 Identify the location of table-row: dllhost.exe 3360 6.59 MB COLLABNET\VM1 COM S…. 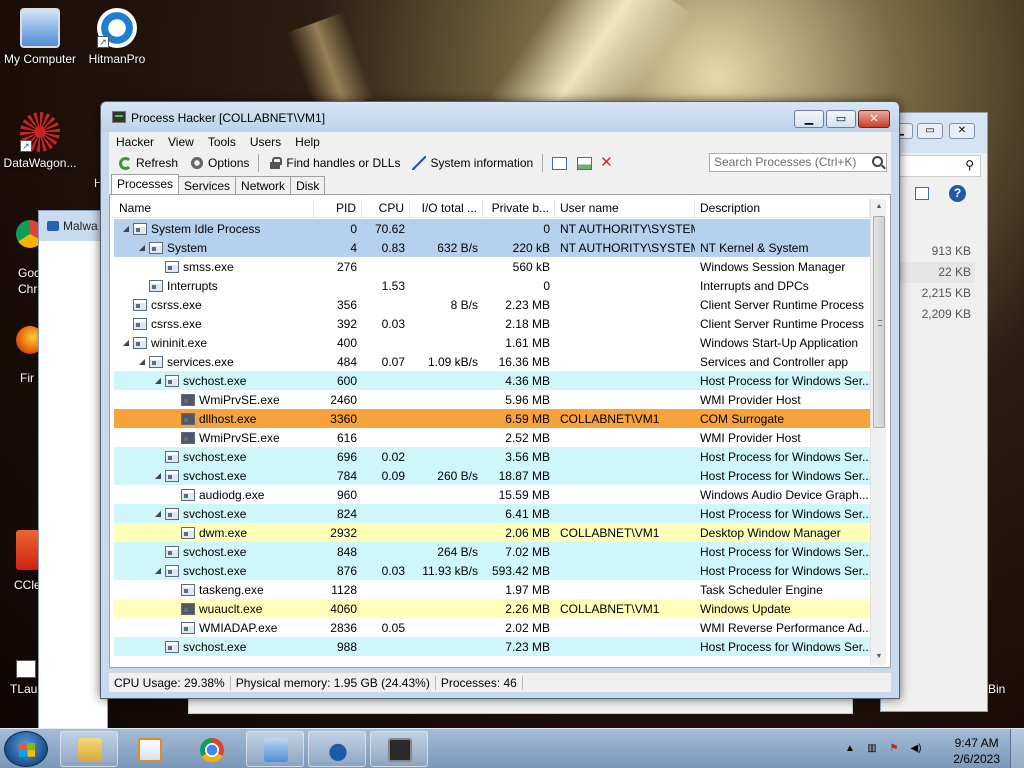
(492, 418).